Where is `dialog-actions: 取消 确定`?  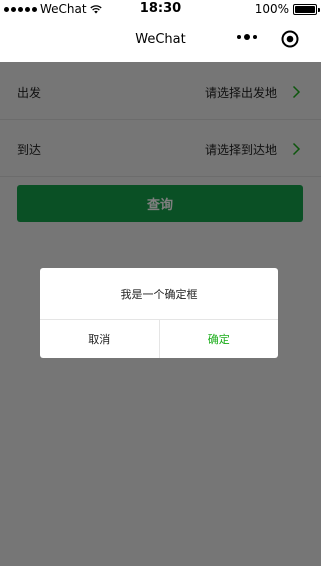
dialog-actions: 取消 确定 is located at coordinates (159, 339).